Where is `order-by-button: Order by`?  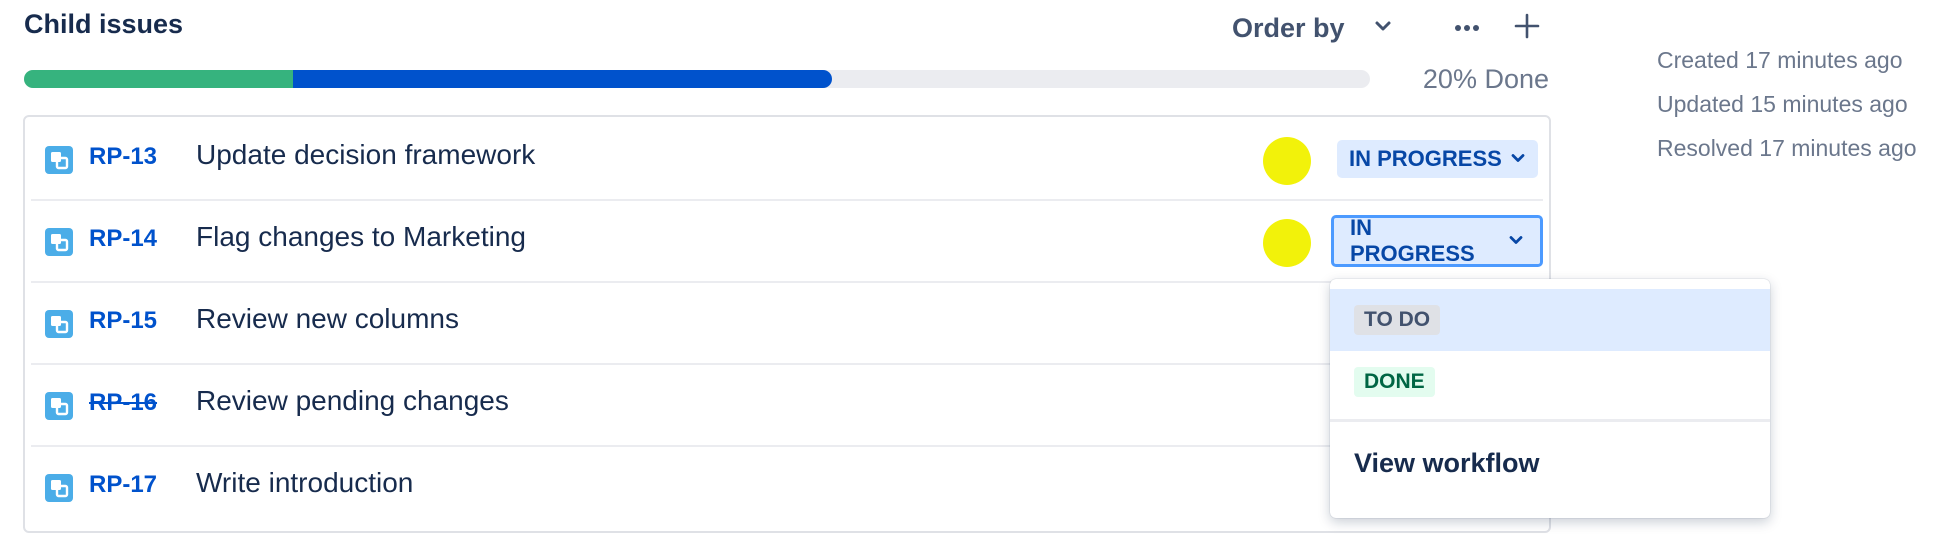
order-by-button: Order by is located at coordinates (1312, 28).